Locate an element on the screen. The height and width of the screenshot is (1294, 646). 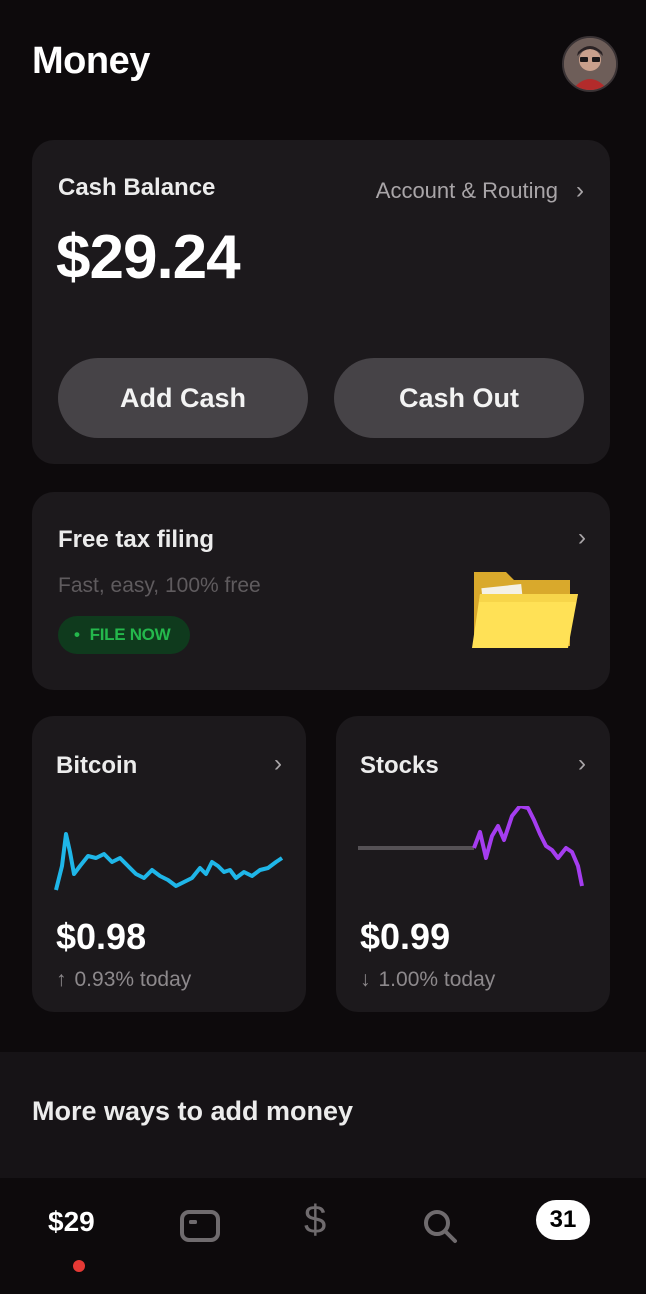
folder-icon is located at coordinates (525, 610).